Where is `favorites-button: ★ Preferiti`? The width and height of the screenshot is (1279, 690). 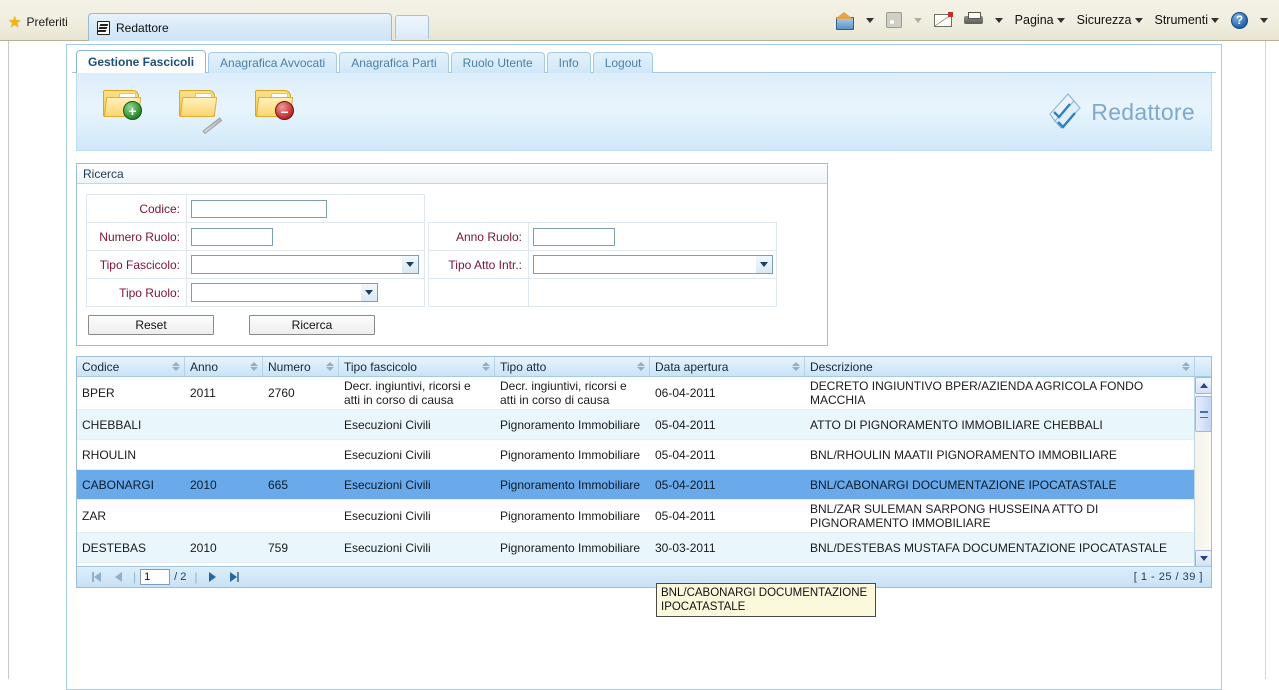
favorites-button: ★ Preferiti is located at coordinates (40, 22).